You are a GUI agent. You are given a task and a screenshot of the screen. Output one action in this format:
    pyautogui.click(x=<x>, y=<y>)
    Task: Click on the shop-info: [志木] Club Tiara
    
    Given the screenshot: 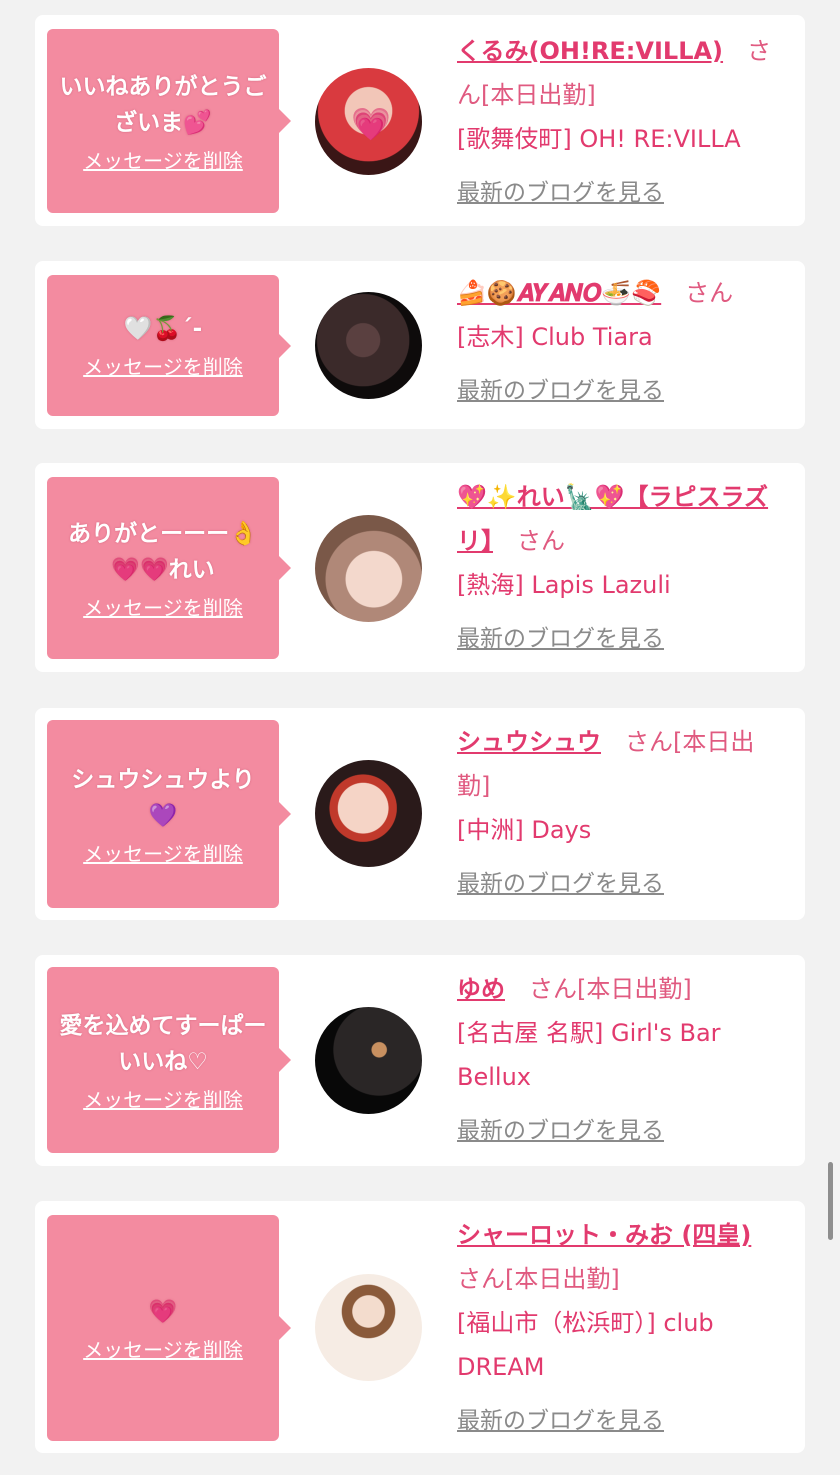 What is the action you would take?
    pyautogui.click(x=555, y=337)
    